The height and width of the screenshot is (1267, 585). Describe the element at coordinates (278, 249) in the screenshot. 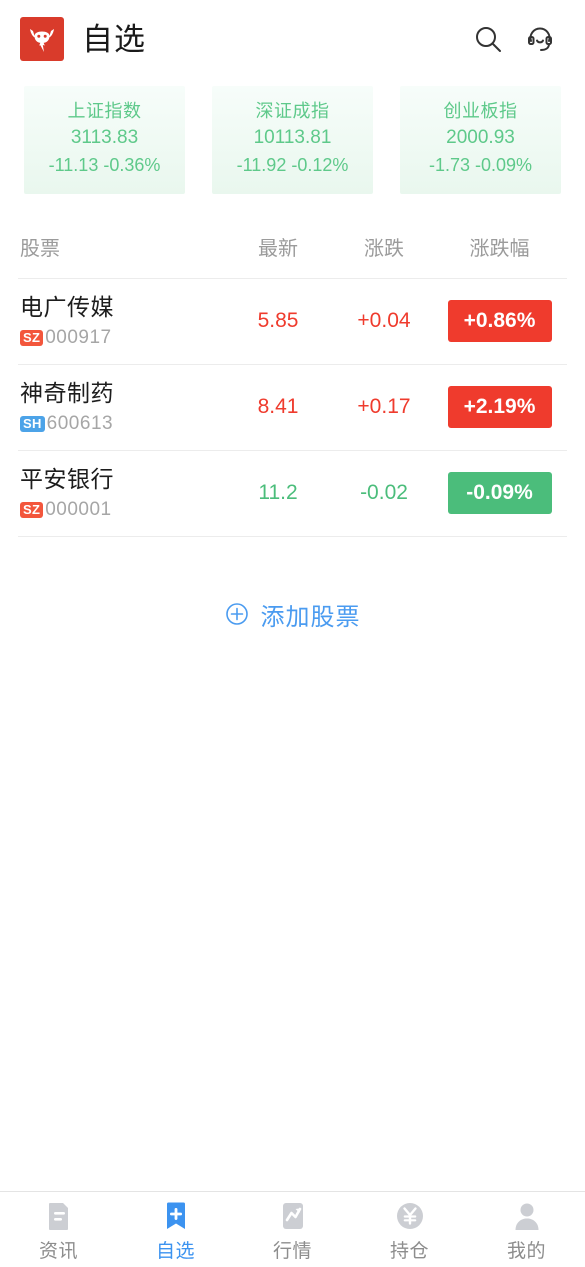

I see `column-header-last: 最新` at that location.